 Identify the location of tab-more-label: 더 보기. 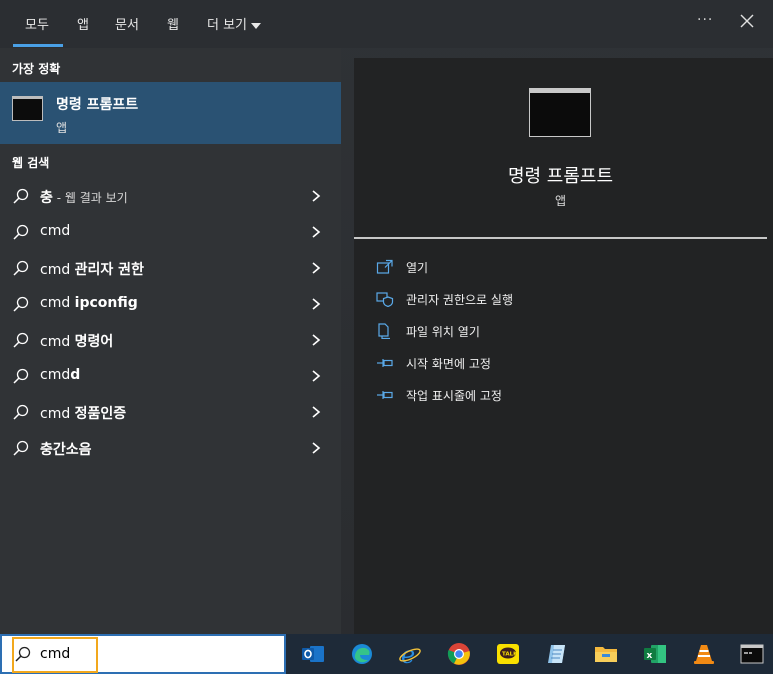
(227, 25).